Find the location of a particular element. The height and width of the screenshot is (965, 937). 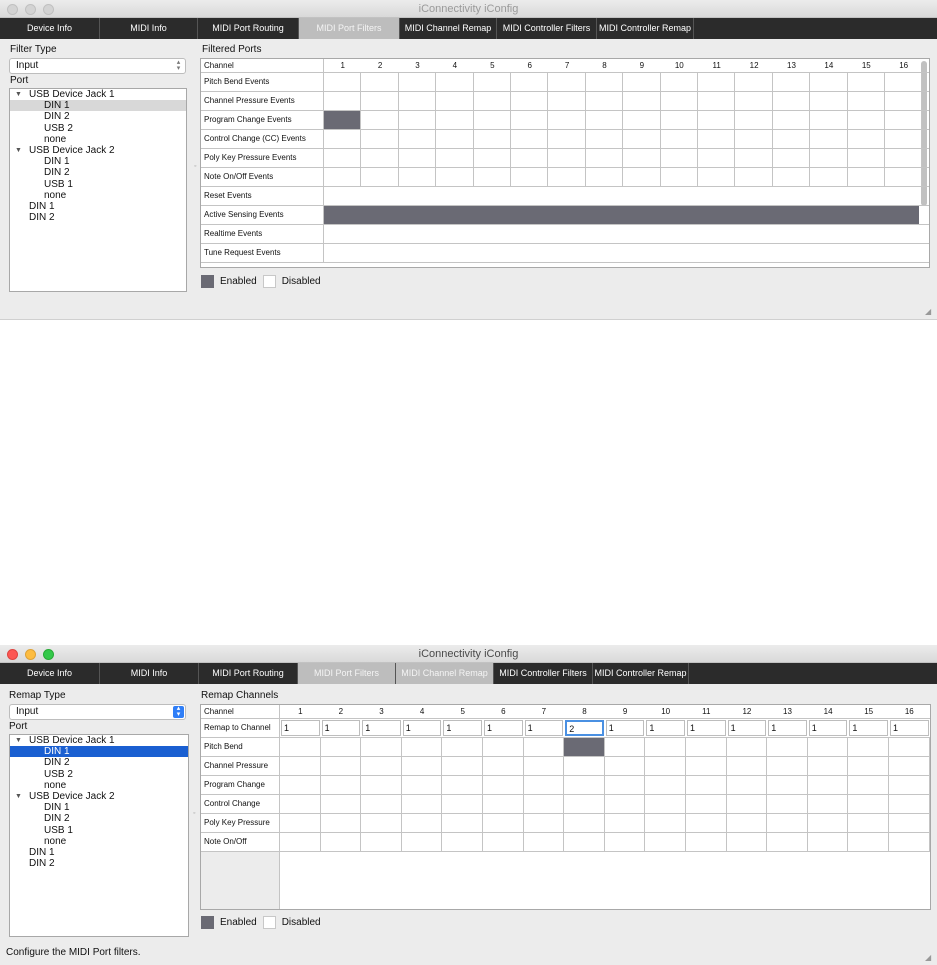

tab-midi-controller-filters: MIDI Controller Filters is located at coordinates (547, 28).